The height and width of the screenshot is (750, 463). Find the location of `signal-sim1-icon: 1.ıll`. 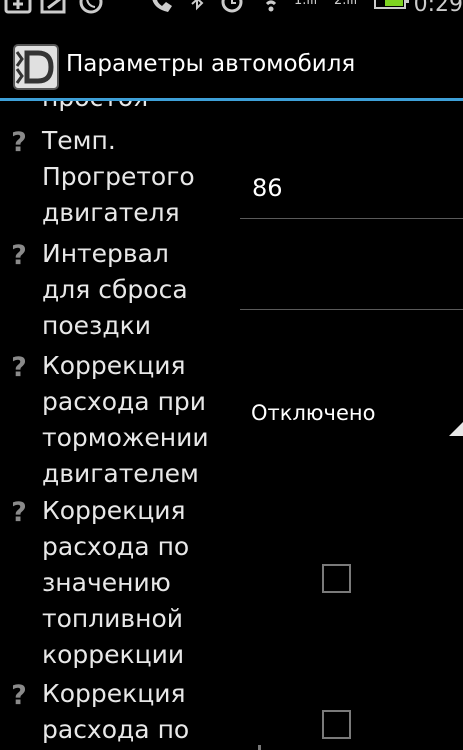

signal-sim1-icon: 1.ıll is located at coordinates (306, 4).